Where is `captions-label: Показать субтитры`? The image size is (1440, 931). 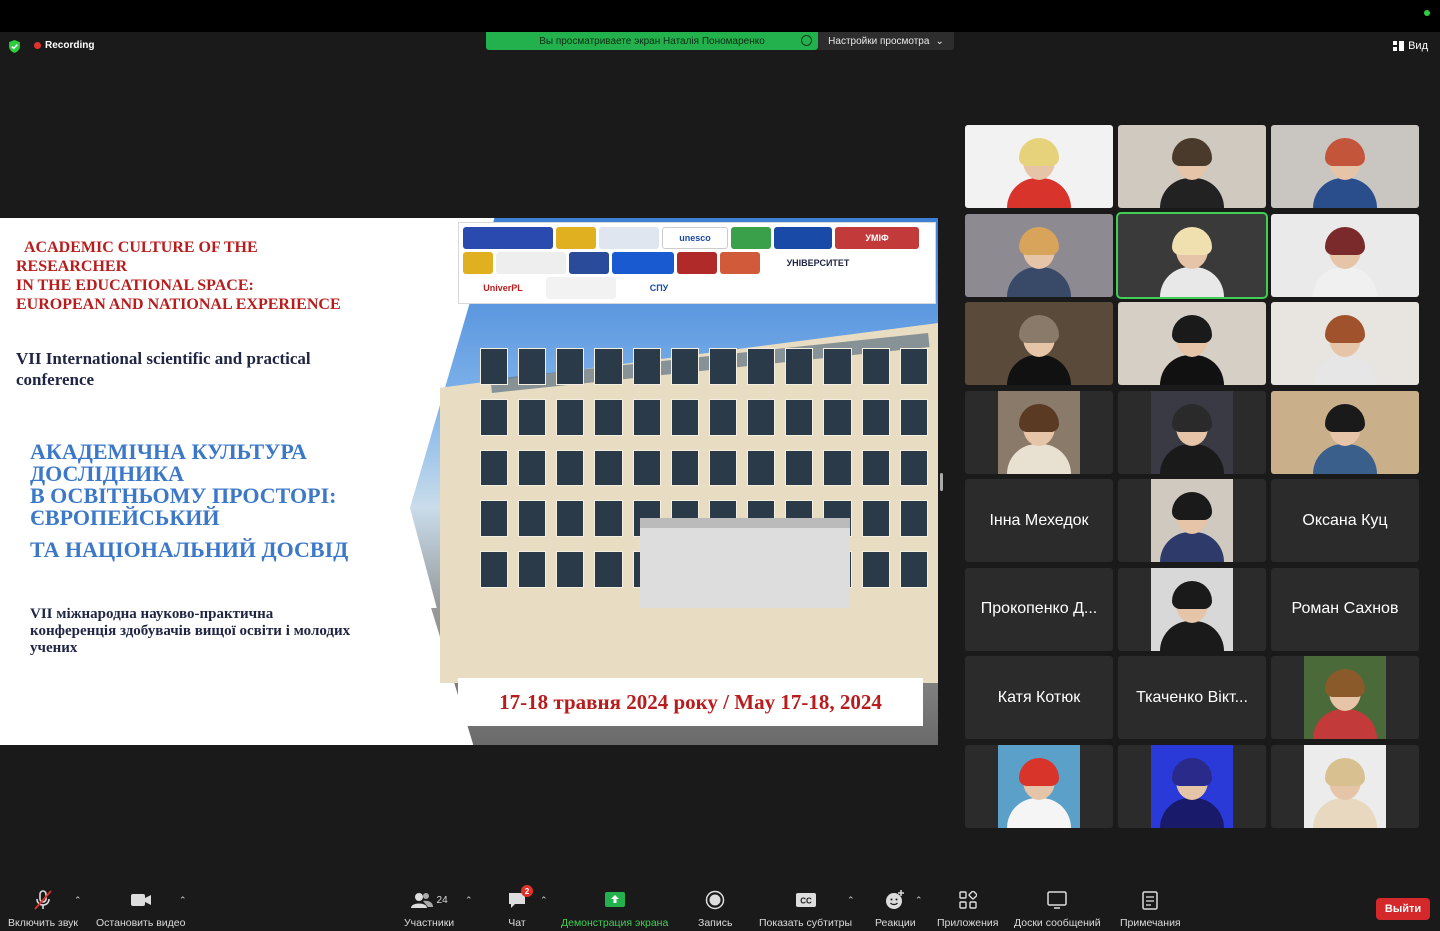 captions-label: Показать субтитры is located at coordinates (806, 923).